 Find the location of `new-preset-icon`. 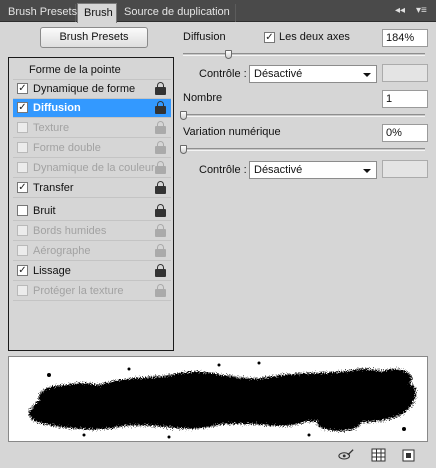

new-preset-icon is located at coordinates (409, 455).